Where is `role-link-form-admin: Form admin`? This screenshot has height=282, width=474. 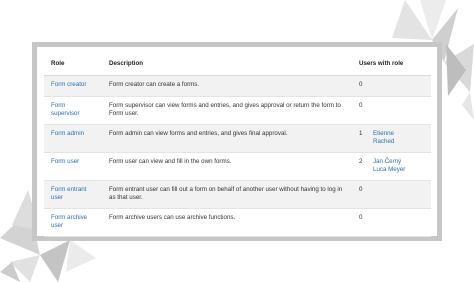
role-link-form-admin: Form admin is located at coordinates (67, 133).